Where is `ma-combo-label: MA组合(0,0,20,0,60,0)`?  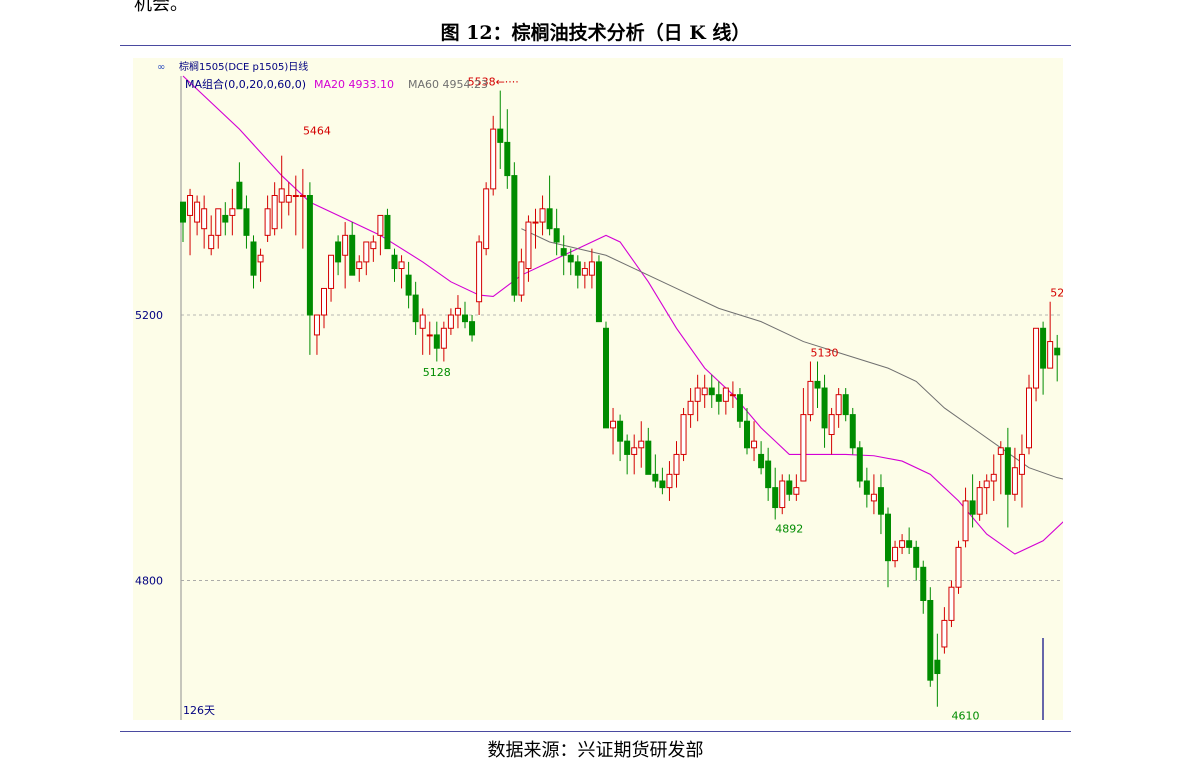 ma-combo-label: MA组合(0,0,20,0,60,0) is located at coordinates (245, 84).